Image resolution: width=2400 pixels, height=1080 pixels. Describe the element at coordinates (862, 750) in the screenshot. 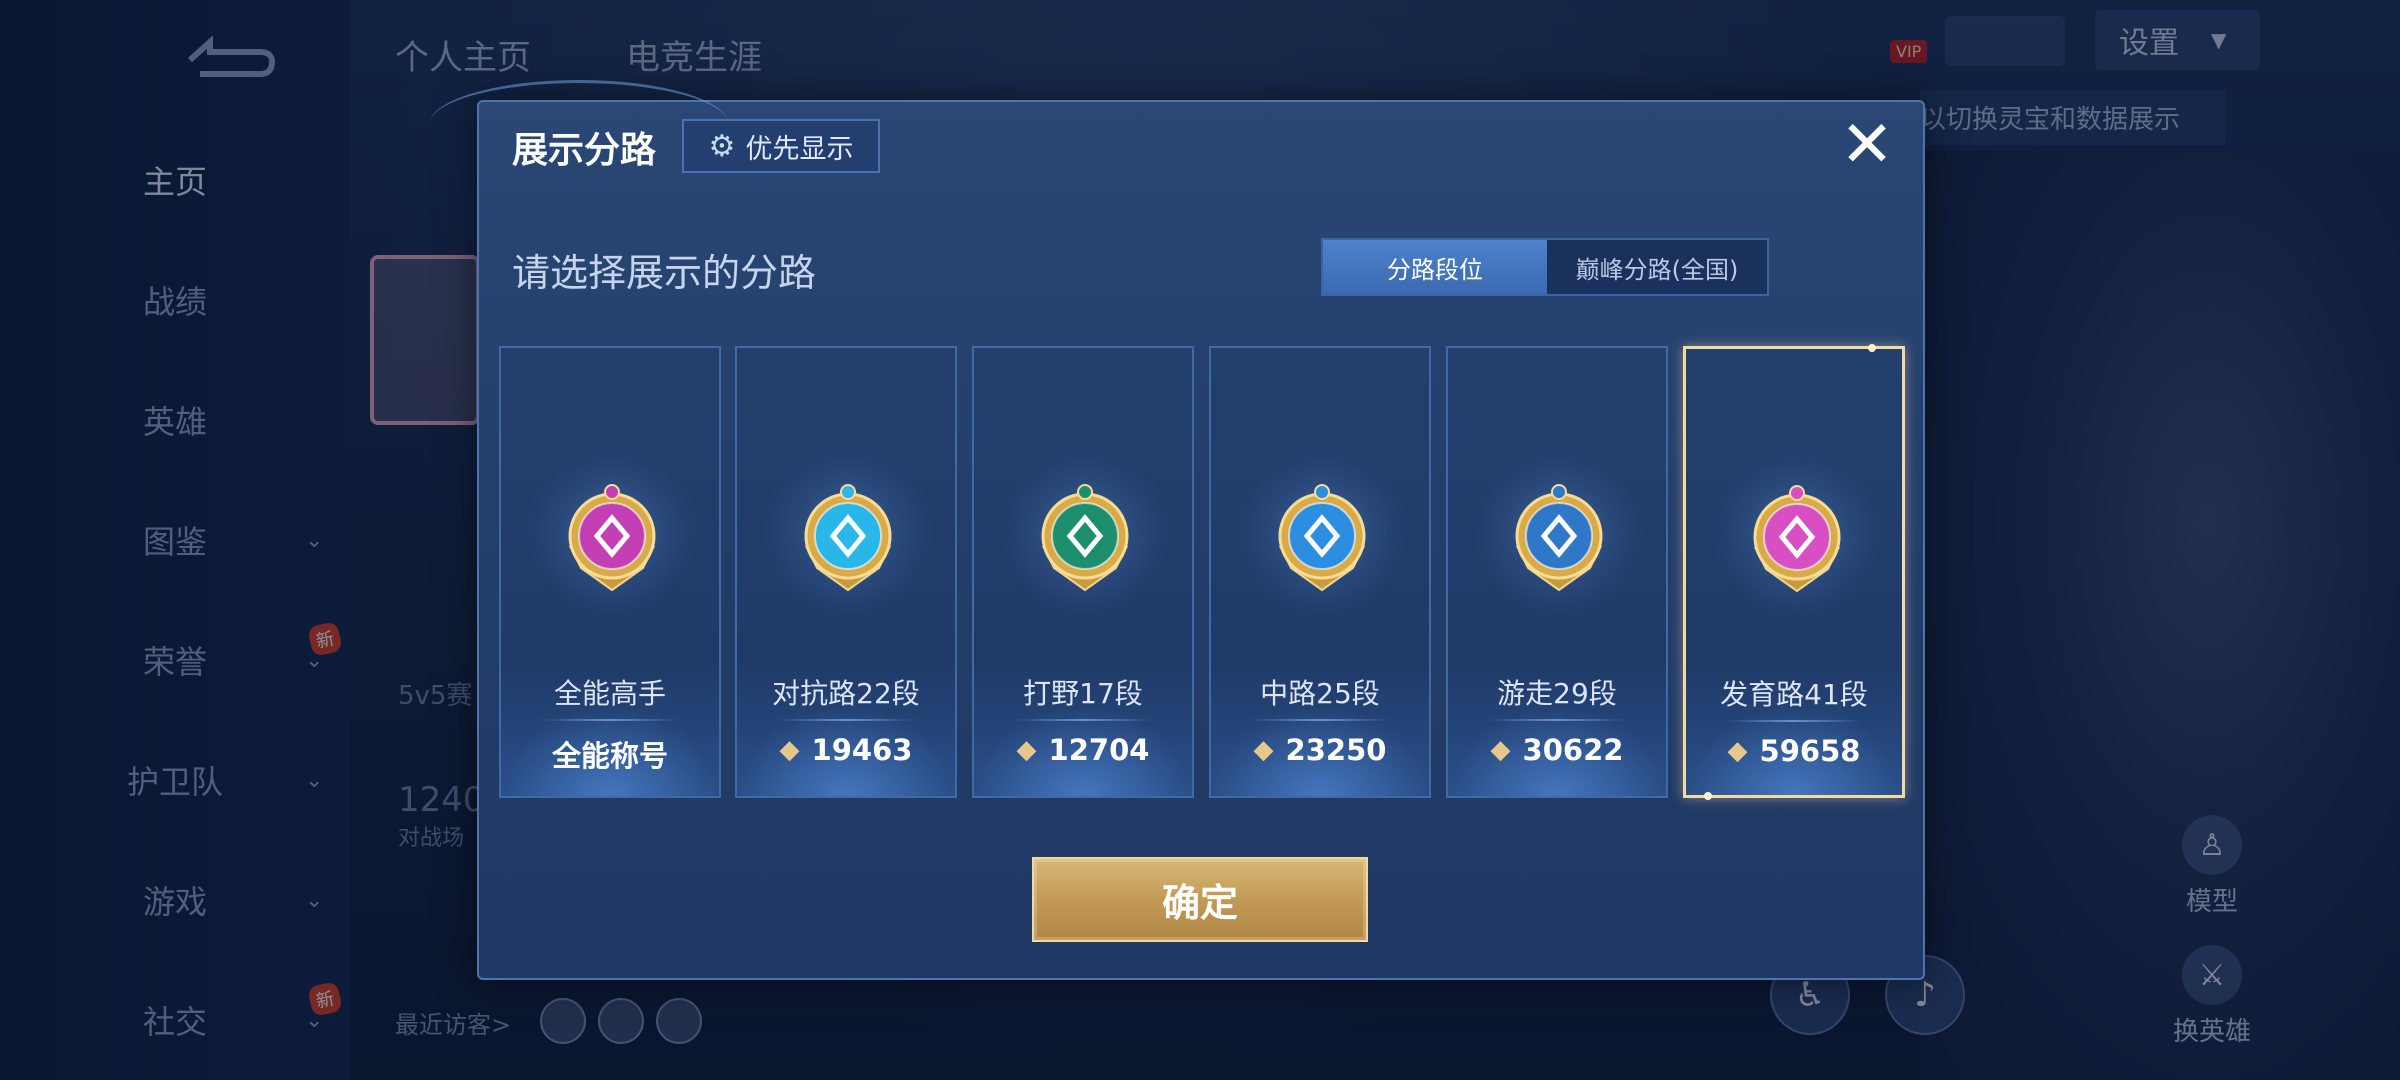

I see `lane-score-value: 19463` at that location.